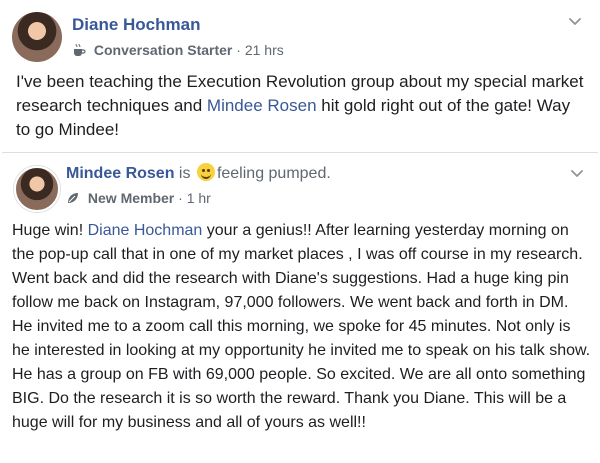 The height and width of the screenshot is (463, 600). I want to click on post-meta: Conversation Starter · 21 hrs, so click(178, 50).